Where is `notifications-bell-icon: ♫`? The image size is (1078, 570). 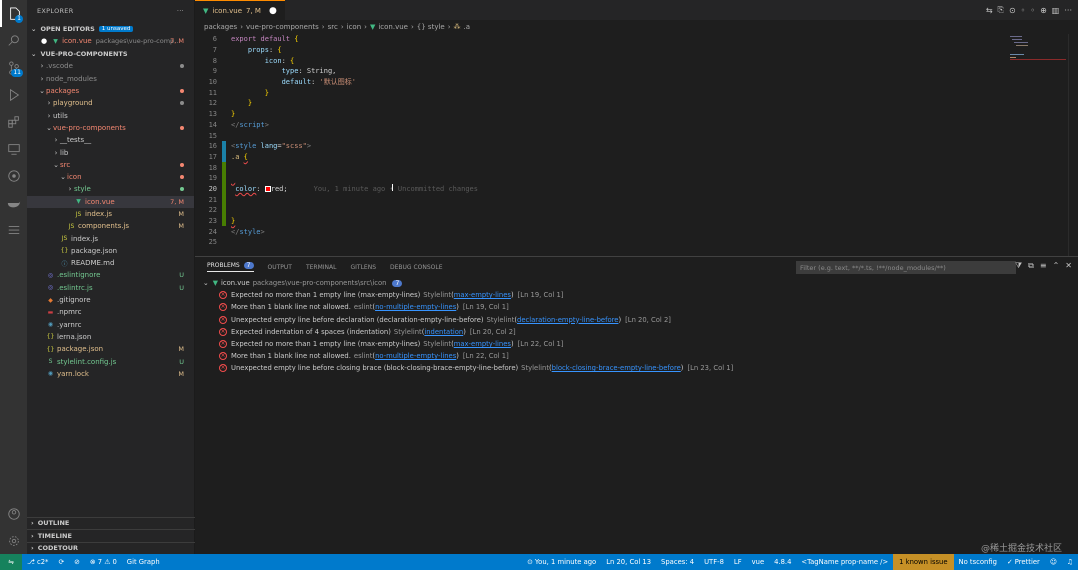
notifications-bell-icon: ♫ is located at coordinates (1070, 562).